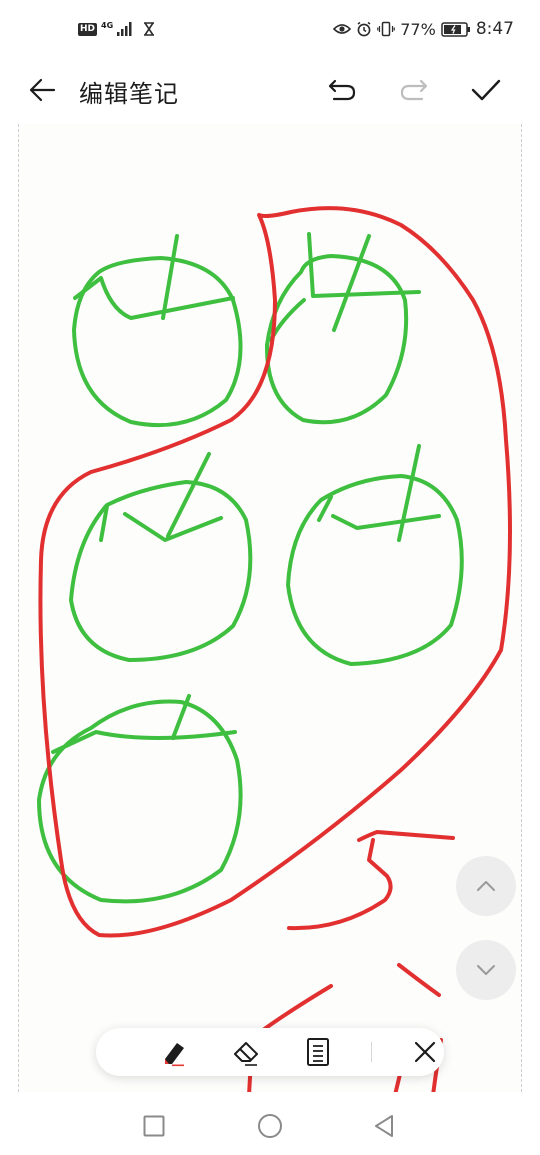 The width and height of the screenshot is (540, 1155). I want to click on document-icon, so click(318, 1052).